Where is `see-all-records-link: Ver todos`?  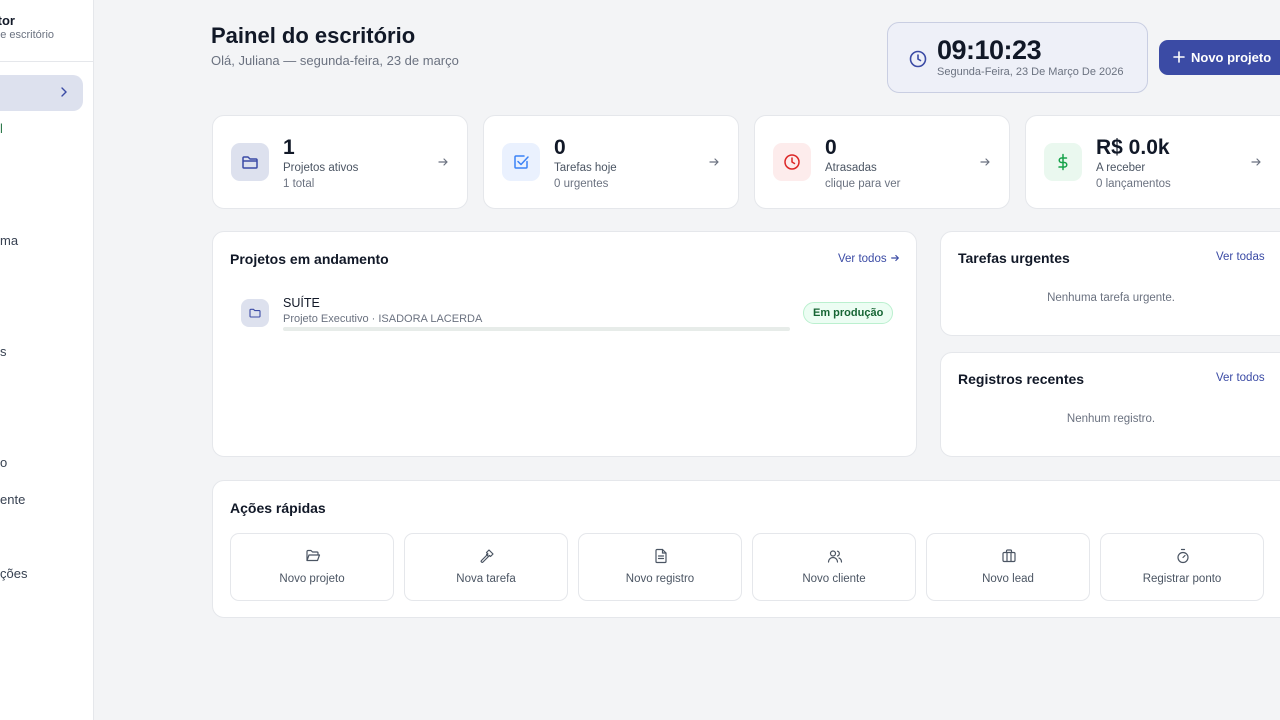 see-all-records-link: Ver todos is located at coordinates (1240, 378).